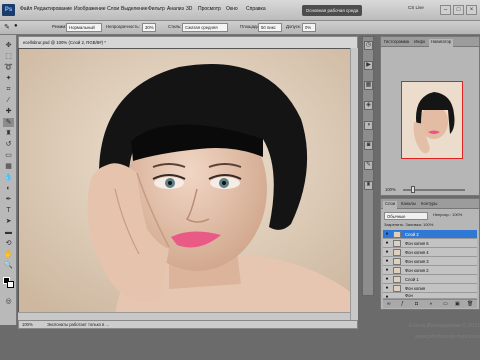  What do you see at coordinates (8, 301) in the screenshot?
I see `quick-mask-icon: ◎` at bounding box center [8, 301].